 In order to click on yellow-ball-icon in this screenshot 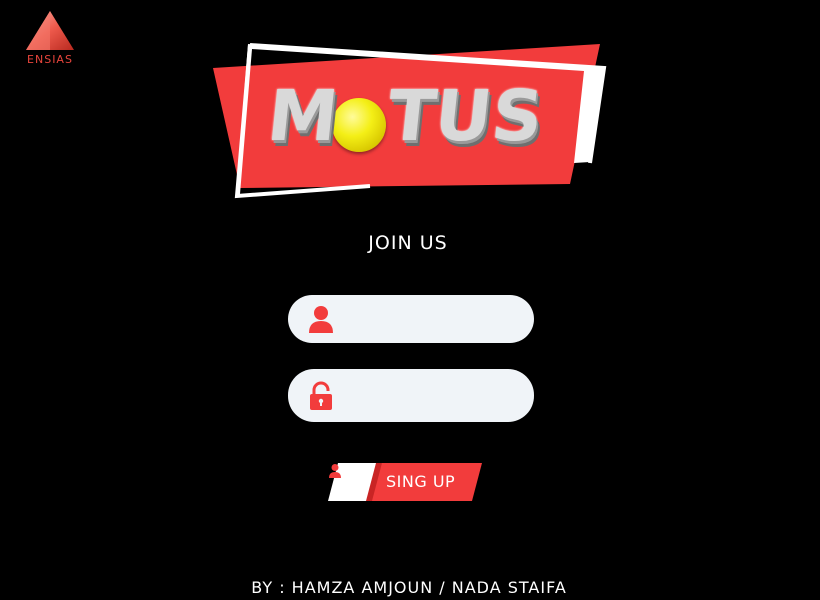, I will do `click(358, 125)`.